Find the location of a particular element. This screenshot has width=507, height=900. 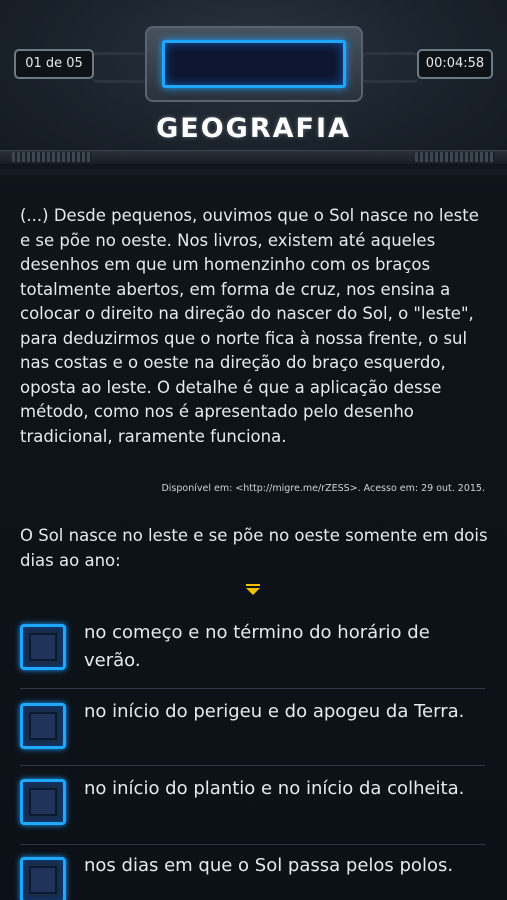

timer-display: 00:04:58 is located at coordinates (455, 64).